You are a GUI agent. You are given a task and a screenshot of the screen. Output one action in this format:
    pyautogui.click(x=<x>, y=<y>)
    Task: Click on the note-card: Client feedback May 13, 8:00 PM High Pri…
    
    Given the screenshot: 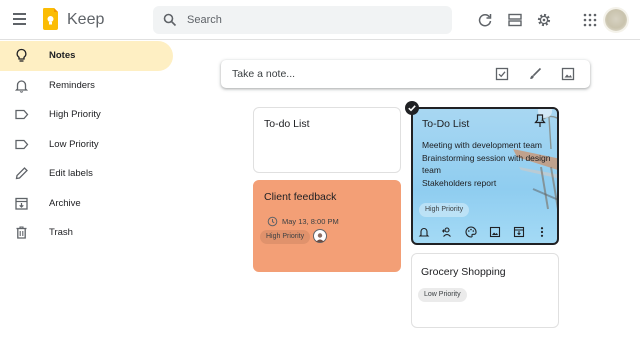 What is the action you would take?
    pyautogui.click(x=327, y=226)
    